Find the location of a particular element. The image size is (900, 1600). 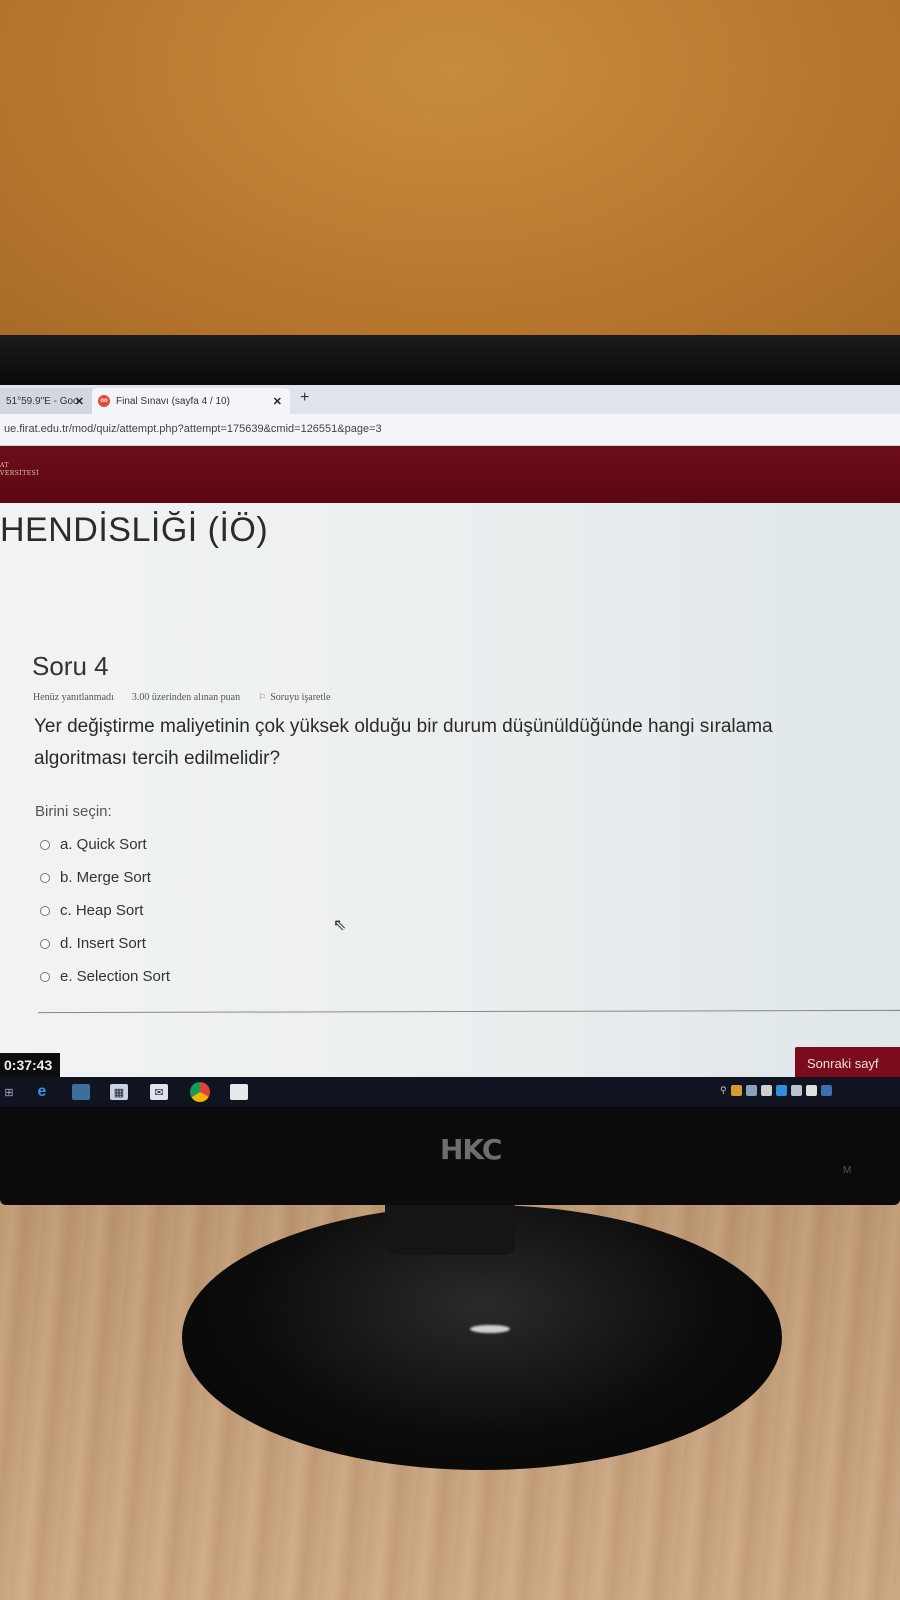

logo-line-2: VERSİTESİ is located at coordinates (20, 473).